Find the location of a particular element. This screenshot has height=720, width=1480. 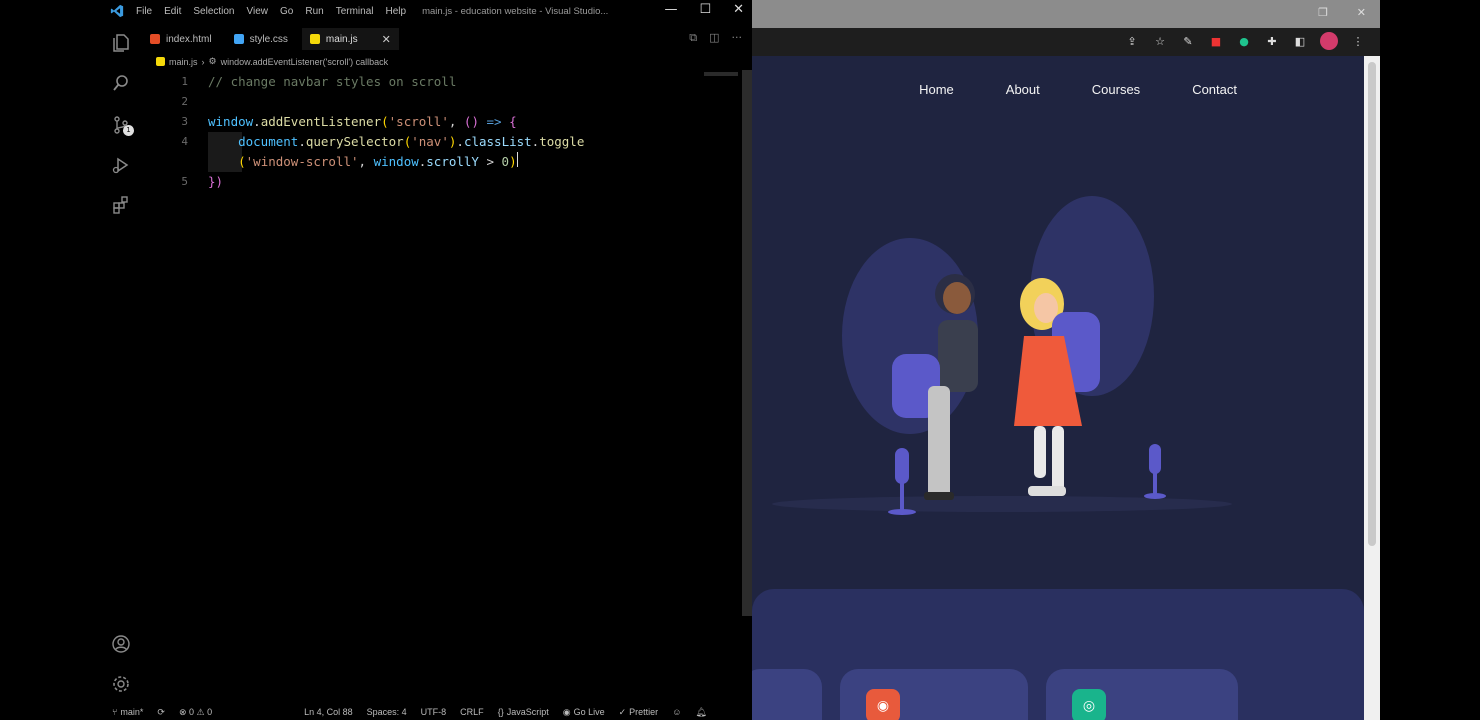

breadcrumb-file: main.js is located at coordinates (183, 62).